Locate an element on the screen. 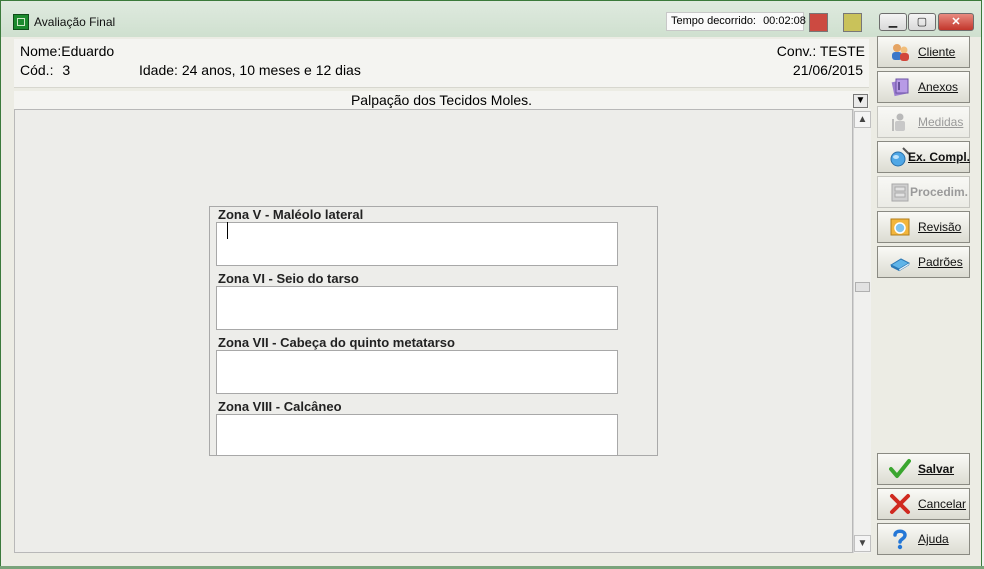 This screenshot has height=569, width=984. conv-label: Conv.: is located at coordinates (796, 51).